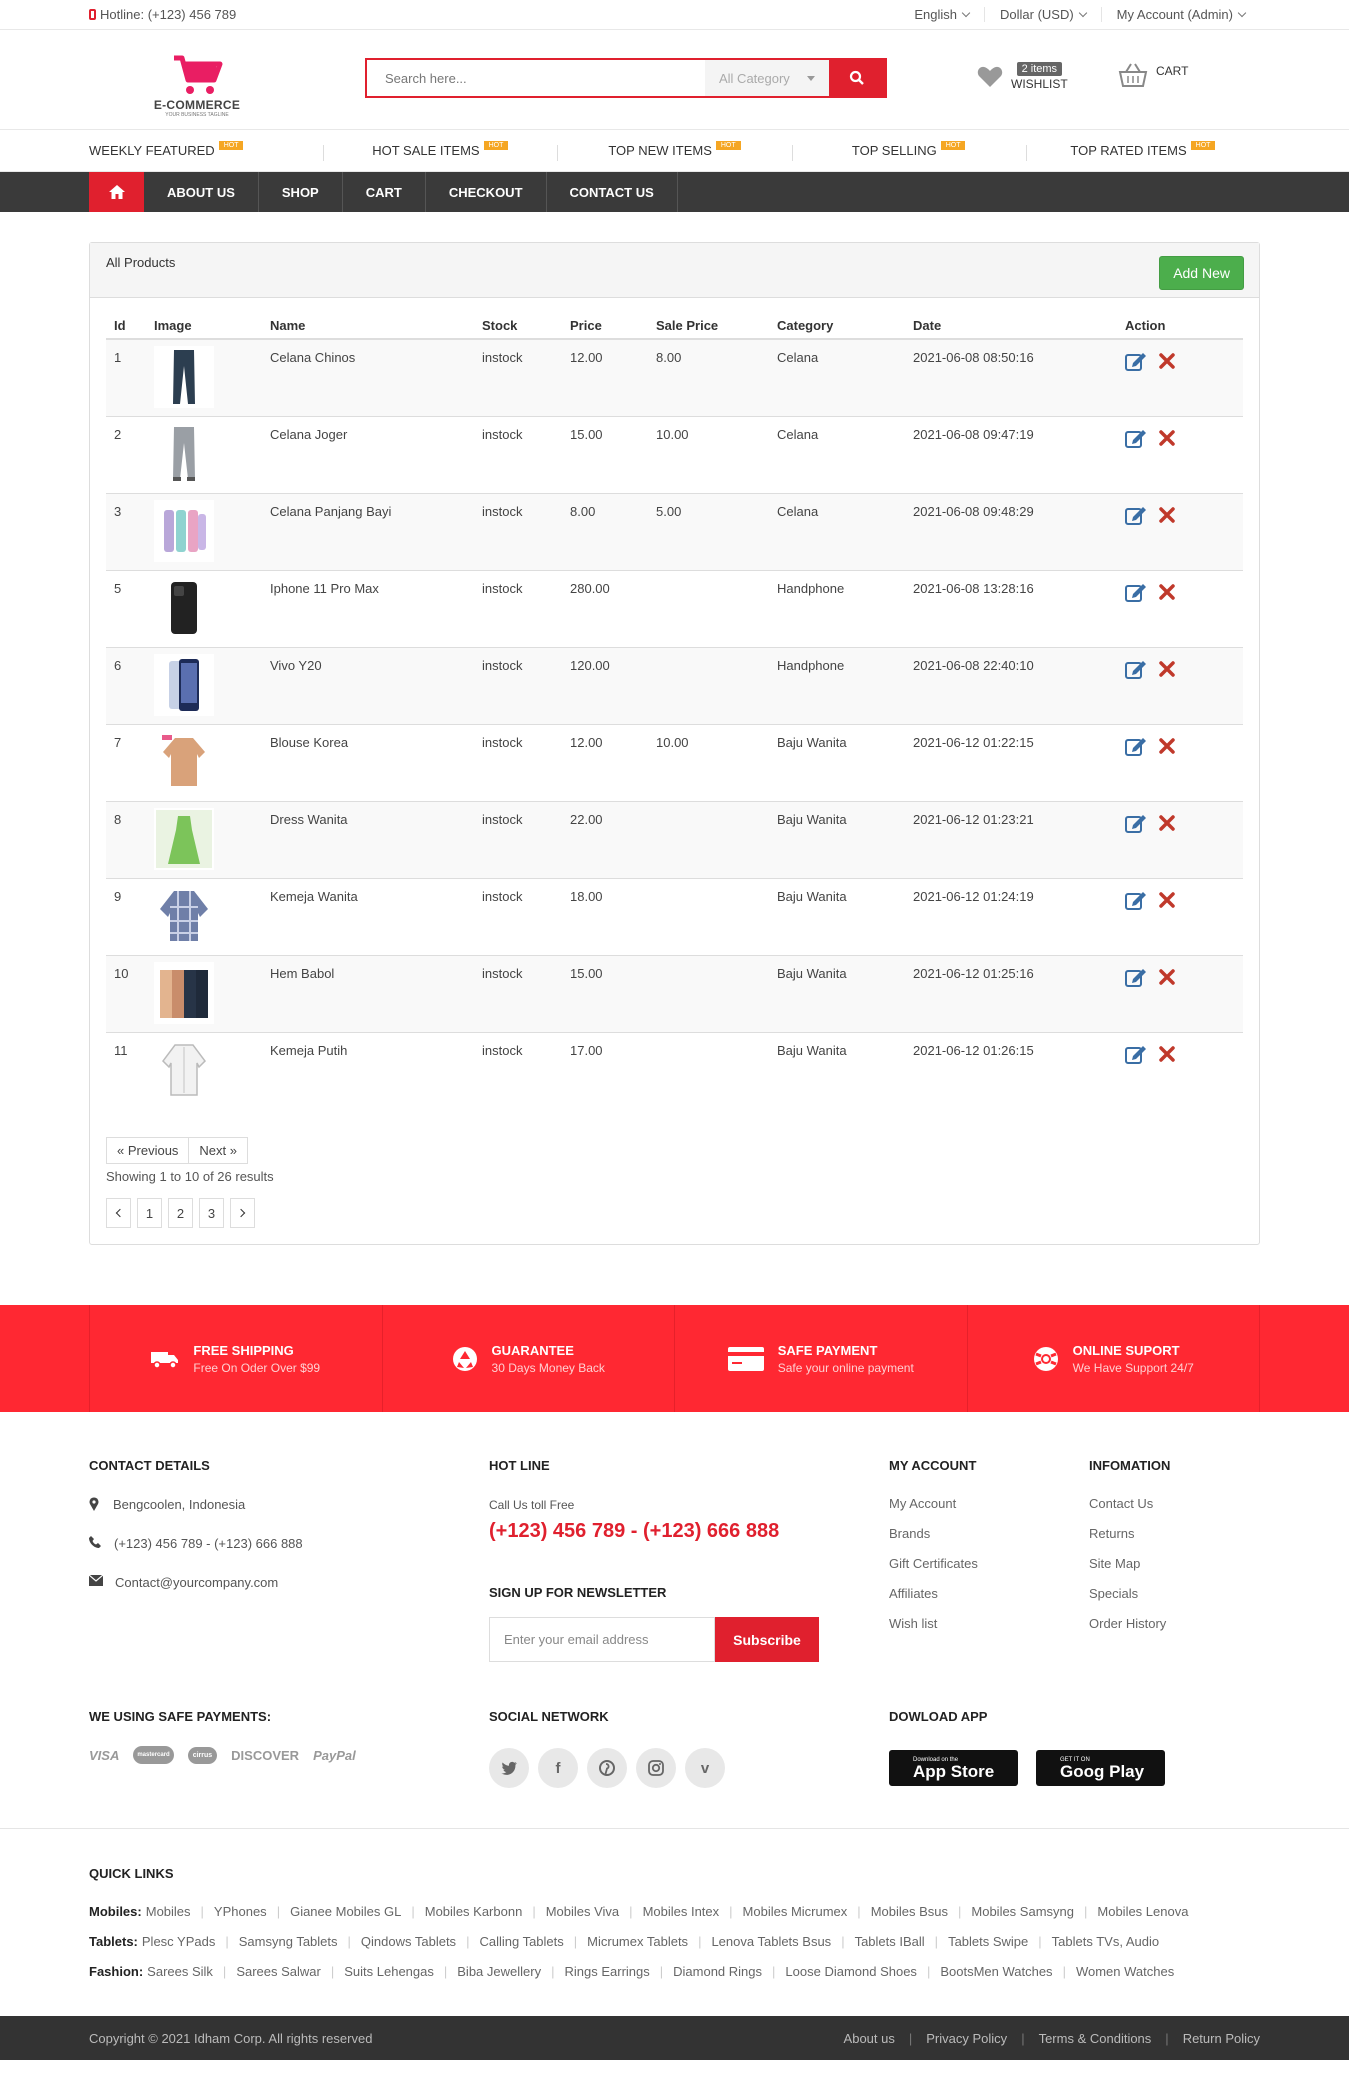 This screenshot has height=2077, width=1349. Describe the element at coordinates (669, 1911) in the screenshot. I see `quick-link: Mobiles Intex` at that location.